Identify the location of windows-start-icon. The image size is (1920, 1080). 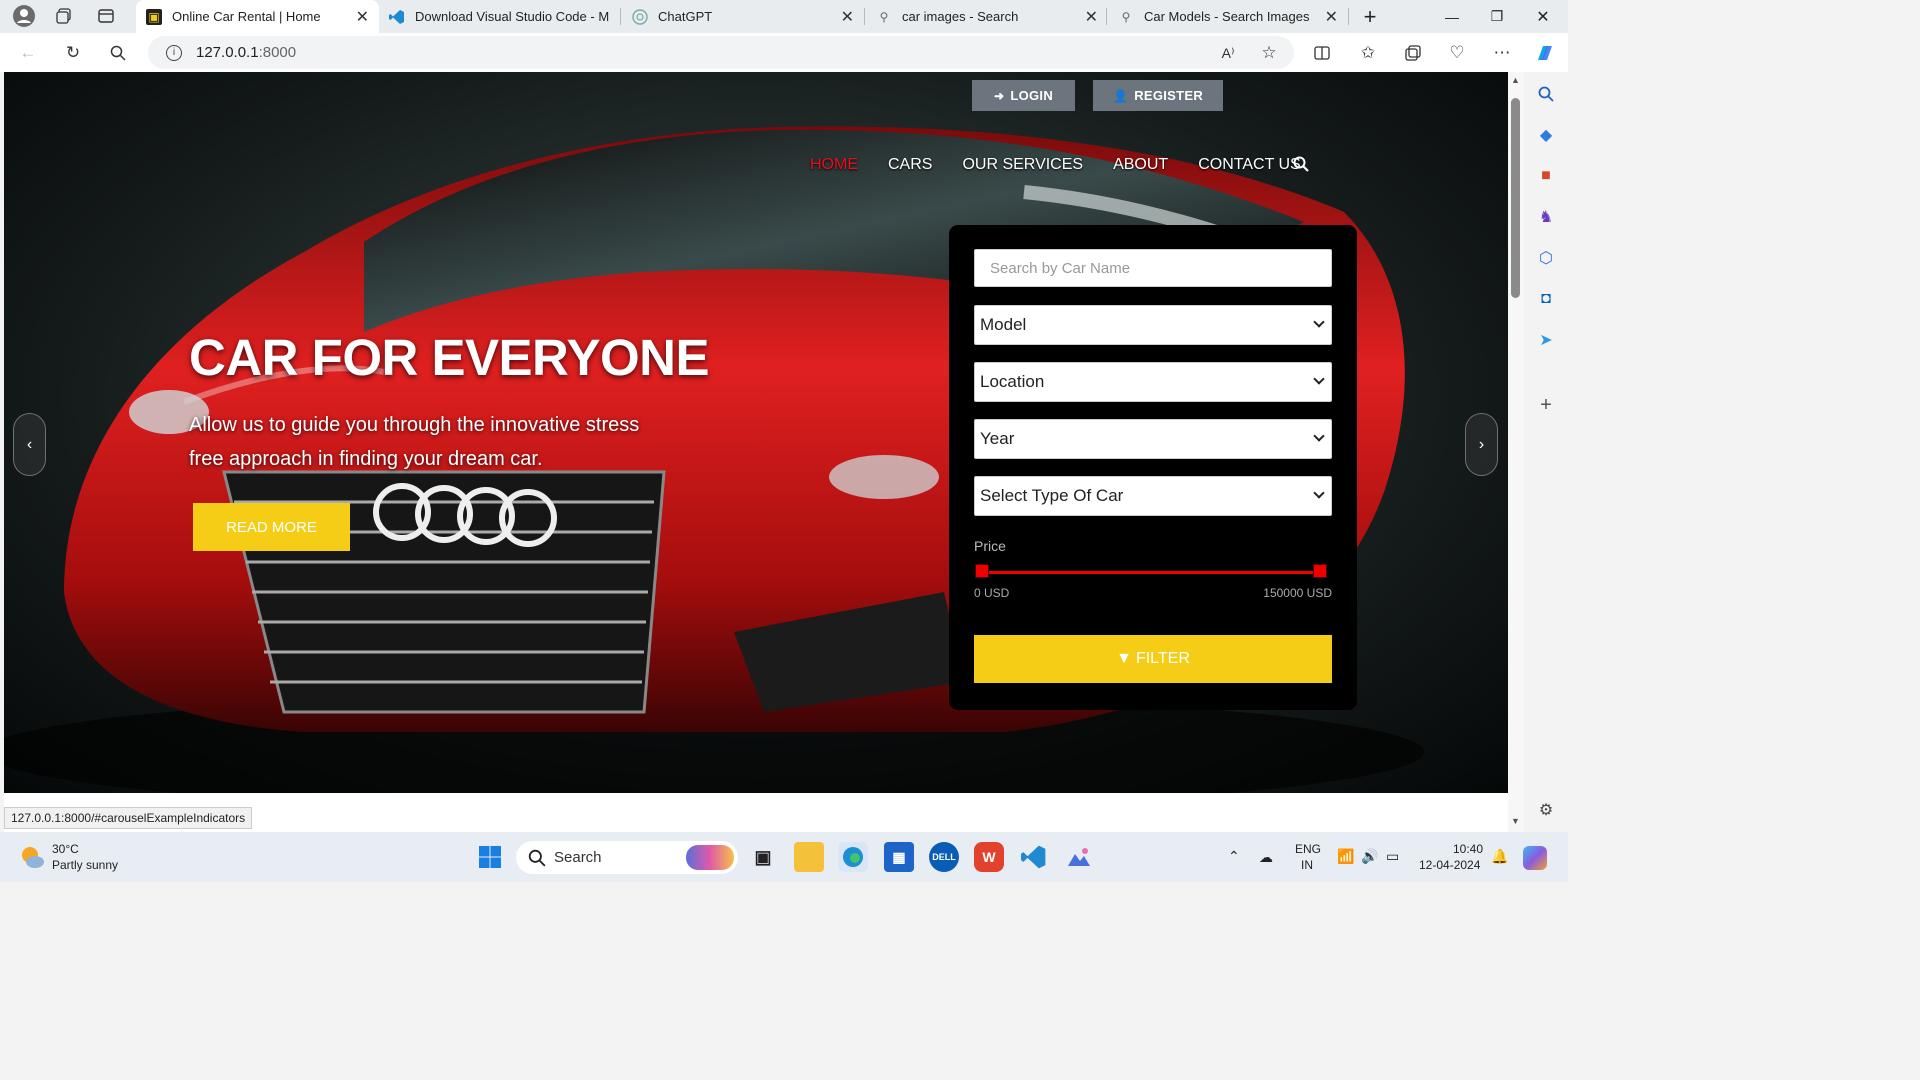
(490, 857).